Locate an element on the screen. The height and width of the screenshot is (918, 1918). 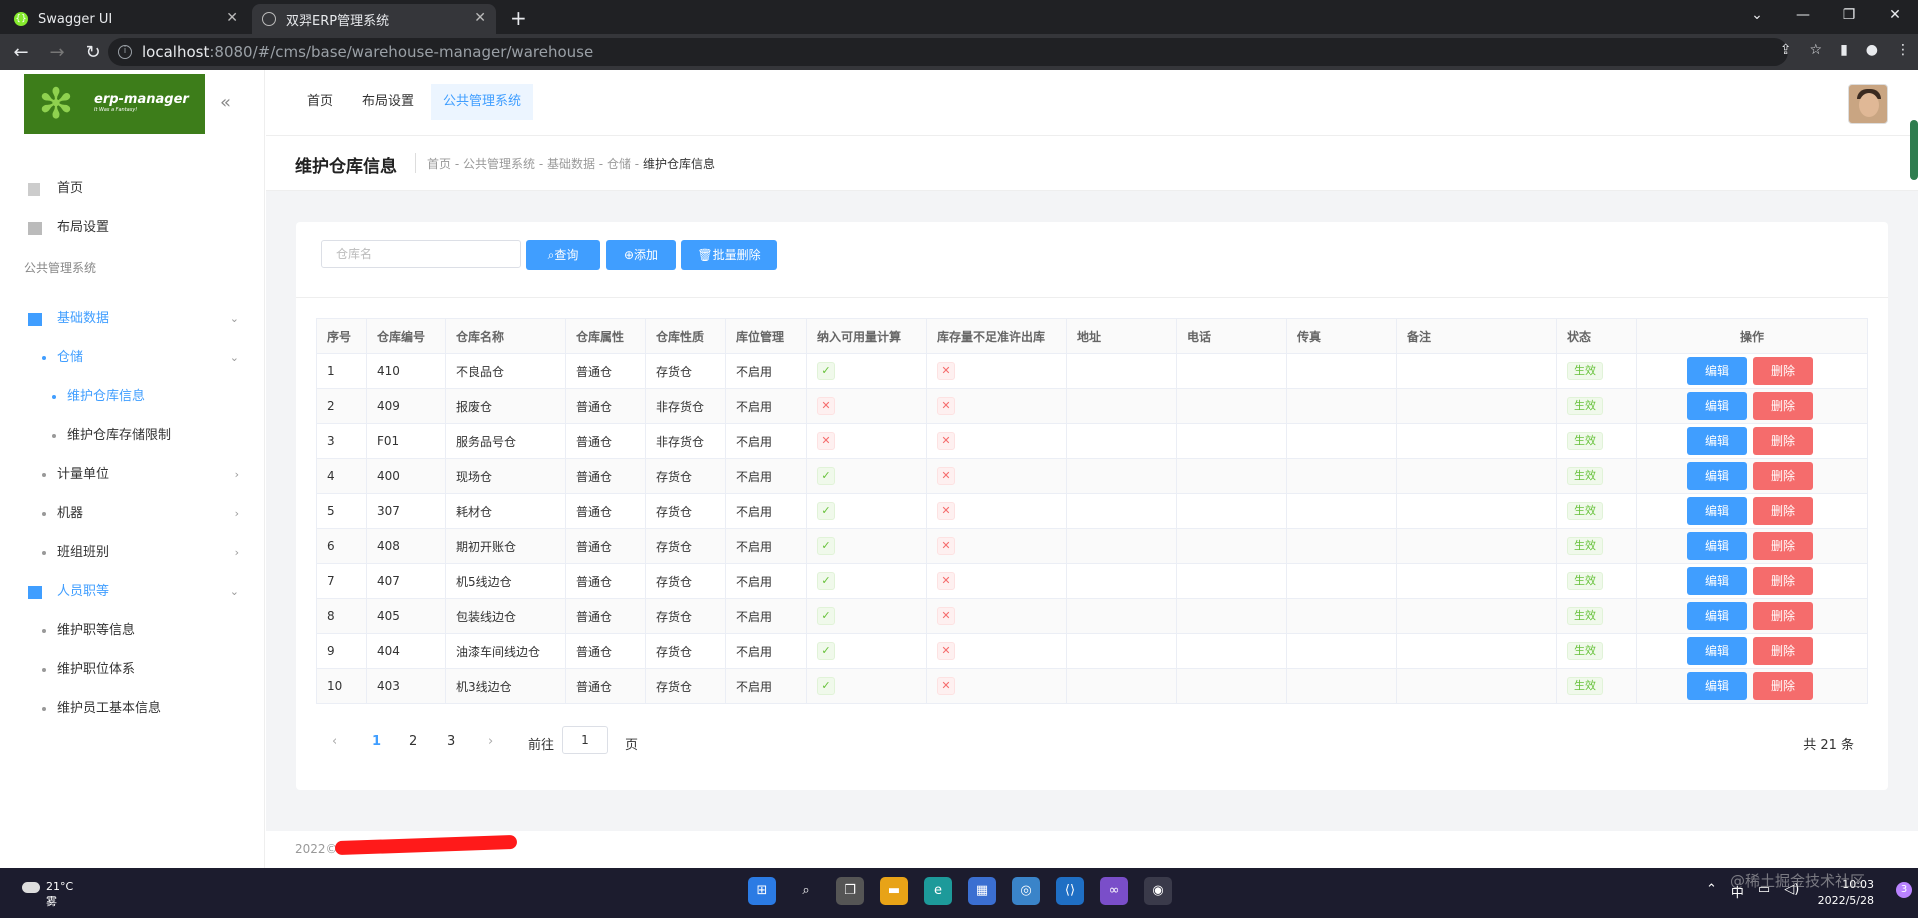
menu-kebab-icon: ⋮ is located at coordinates (1903, 50).